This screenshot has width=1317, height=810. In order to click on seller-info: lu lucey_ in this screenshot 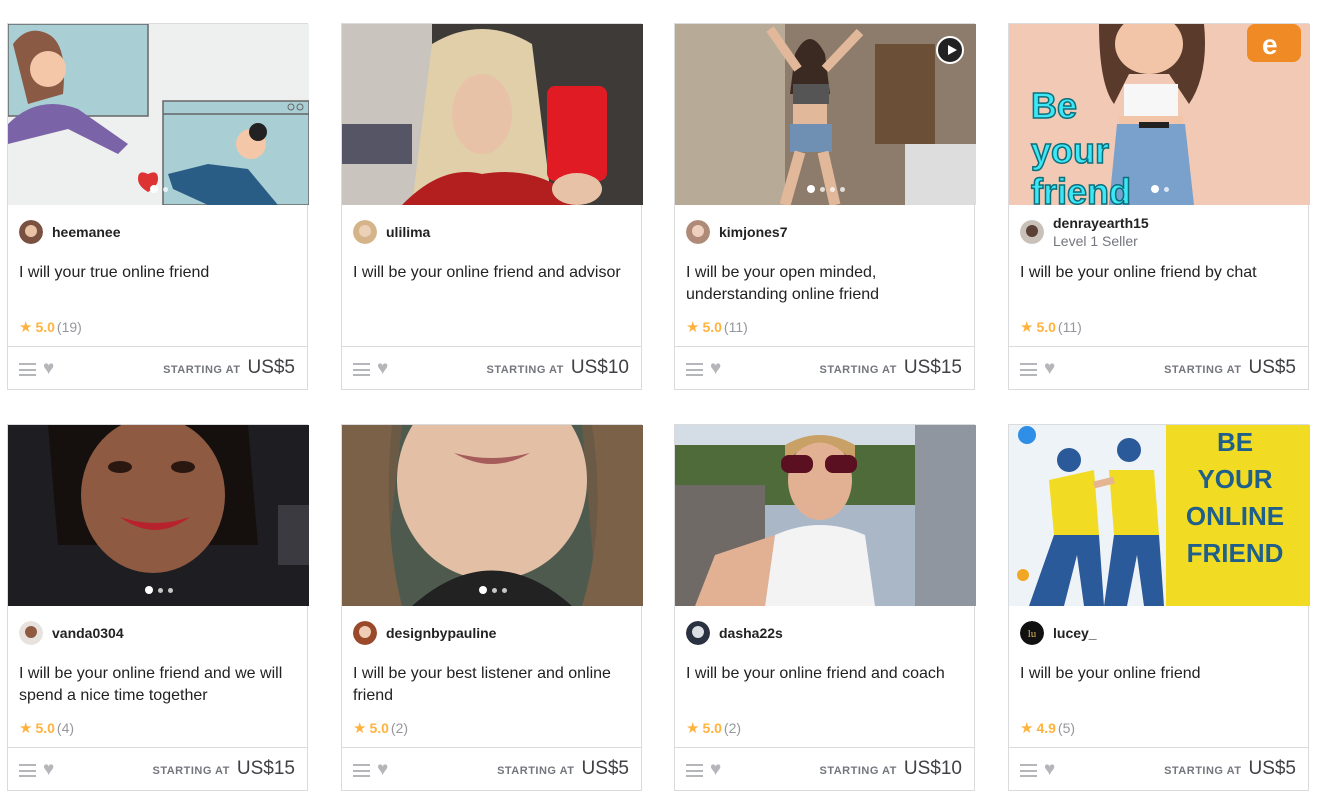, I will do `click(1058, 633)`.